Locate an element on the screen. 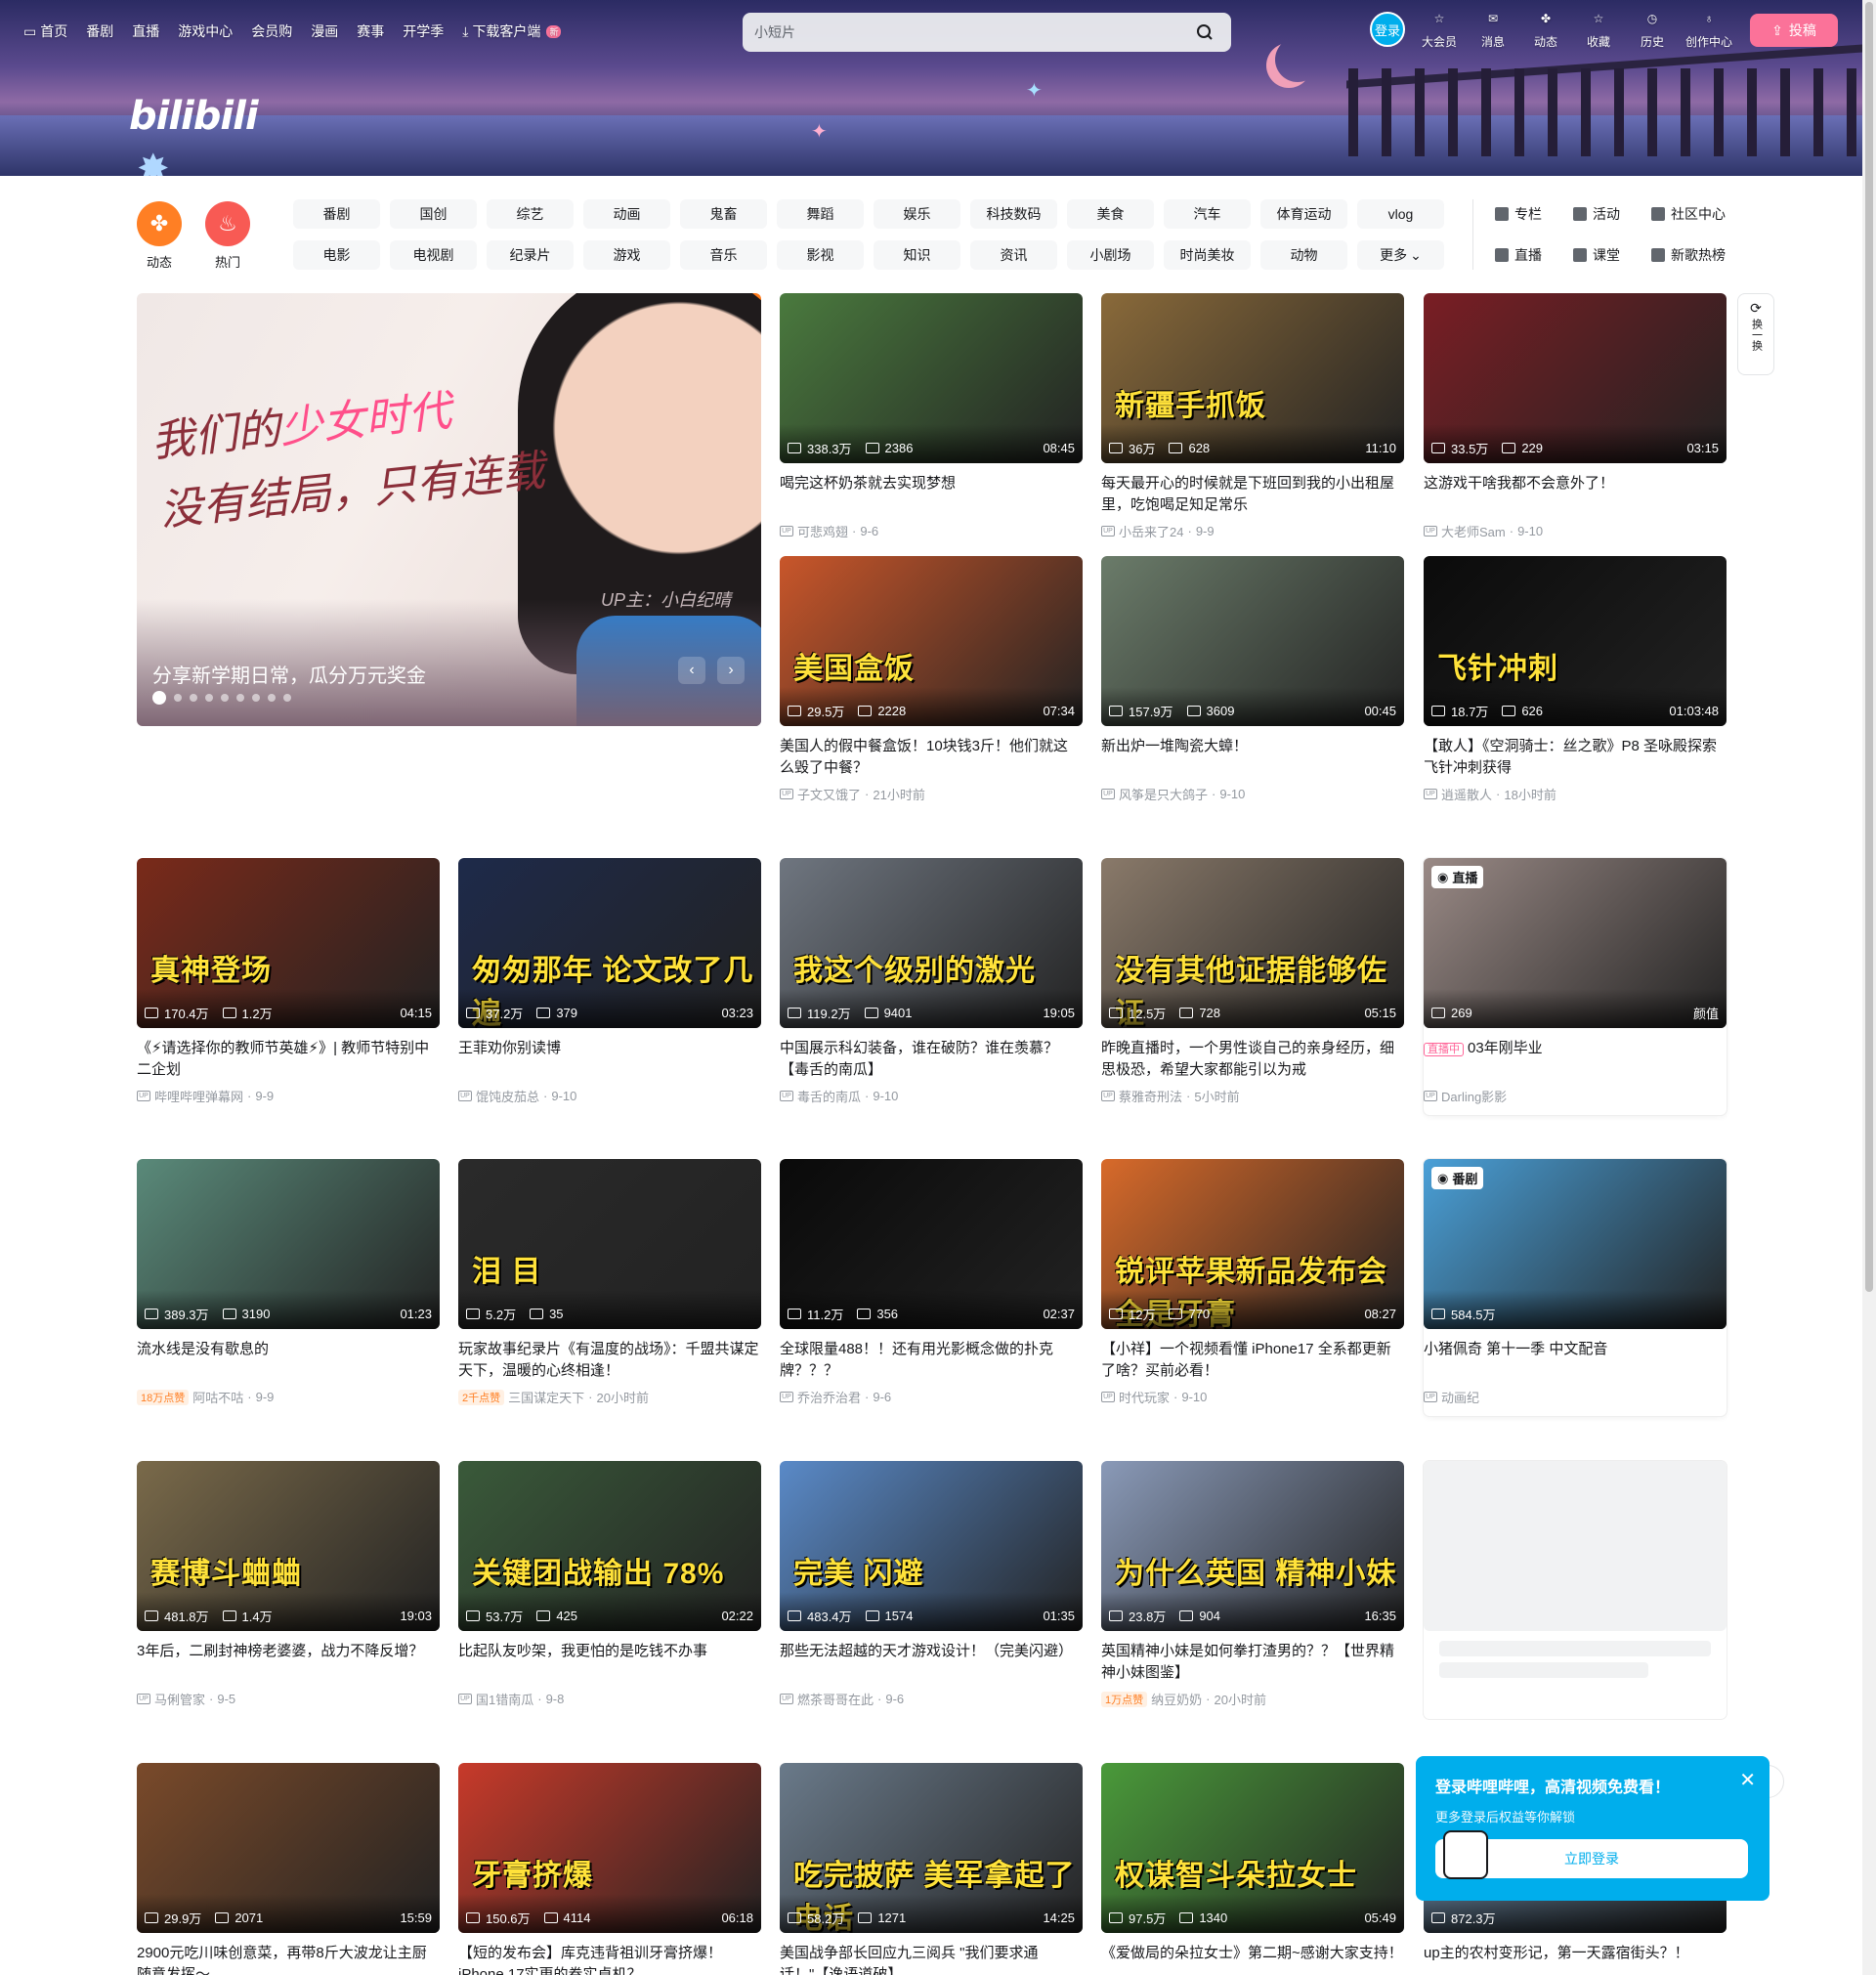 The width and height of the screenshot is (1876, 1975). link-community: 社区中心 is located at coordinates (1705, 214).